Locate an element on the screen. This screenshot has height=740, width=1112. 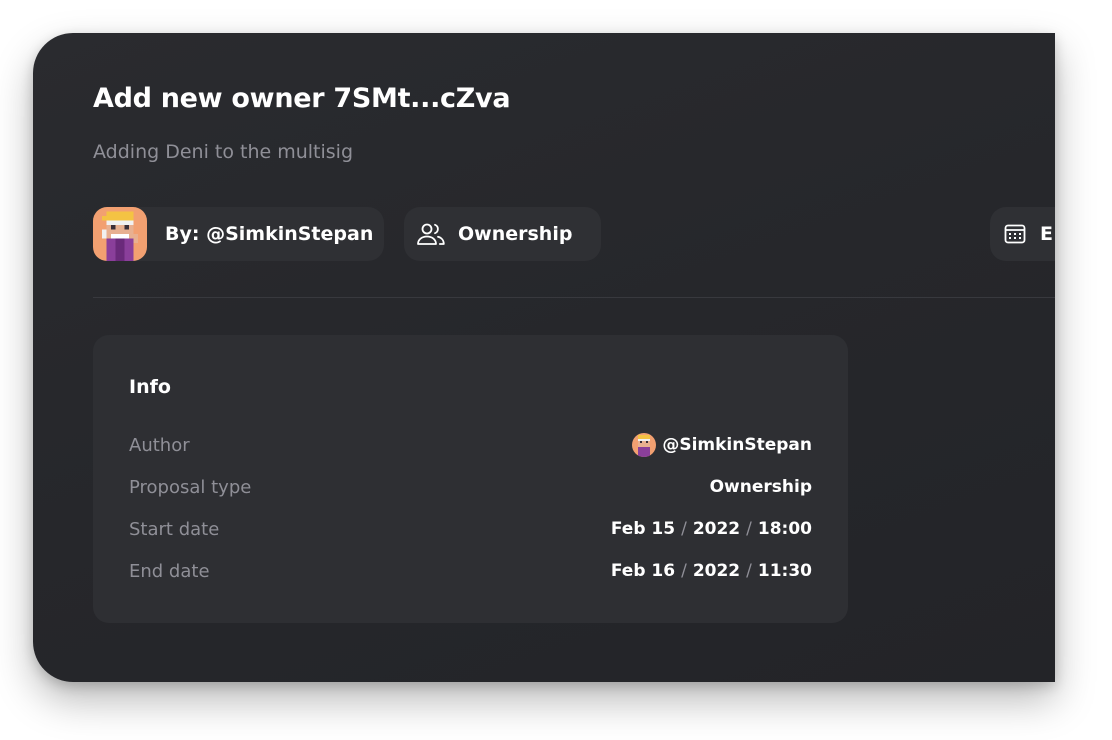
divider is located at coordinates (574, 297).